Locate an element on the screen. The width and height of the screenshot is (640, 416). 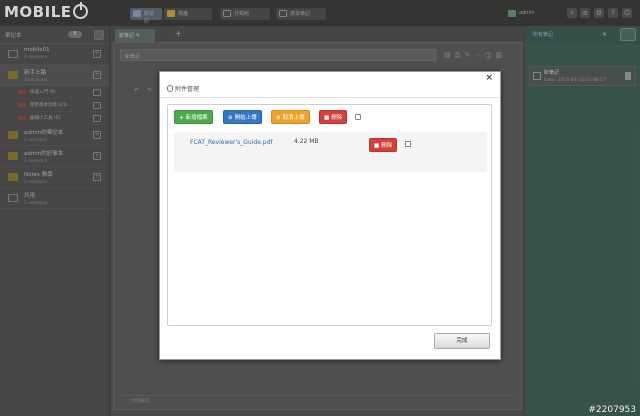
divider is located at coordinates (330, 97).